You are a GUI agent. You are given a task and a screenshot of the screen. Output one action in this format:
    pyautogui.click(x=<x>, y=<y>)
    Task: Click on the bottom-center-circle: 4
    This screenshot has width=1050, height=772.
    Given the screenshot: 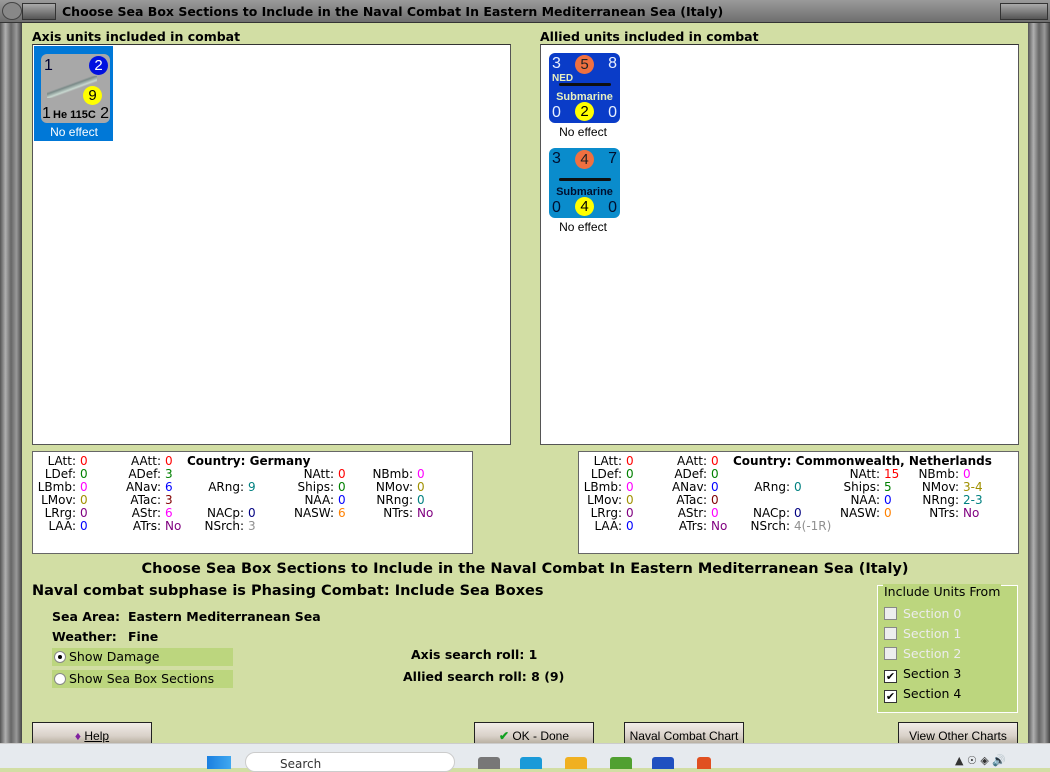 What is the action you would take?
    pyautogui.click(x=584, y=206)
    